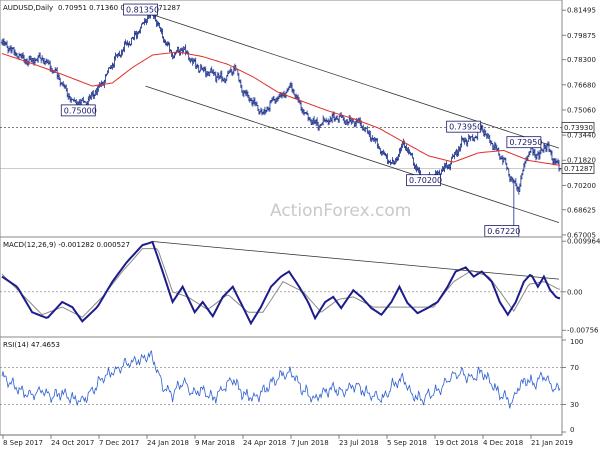  Describe the element at coordinates (31, 345) in the screenshot. I see `rsi-title: RSI(14) 47.4653` at that location.